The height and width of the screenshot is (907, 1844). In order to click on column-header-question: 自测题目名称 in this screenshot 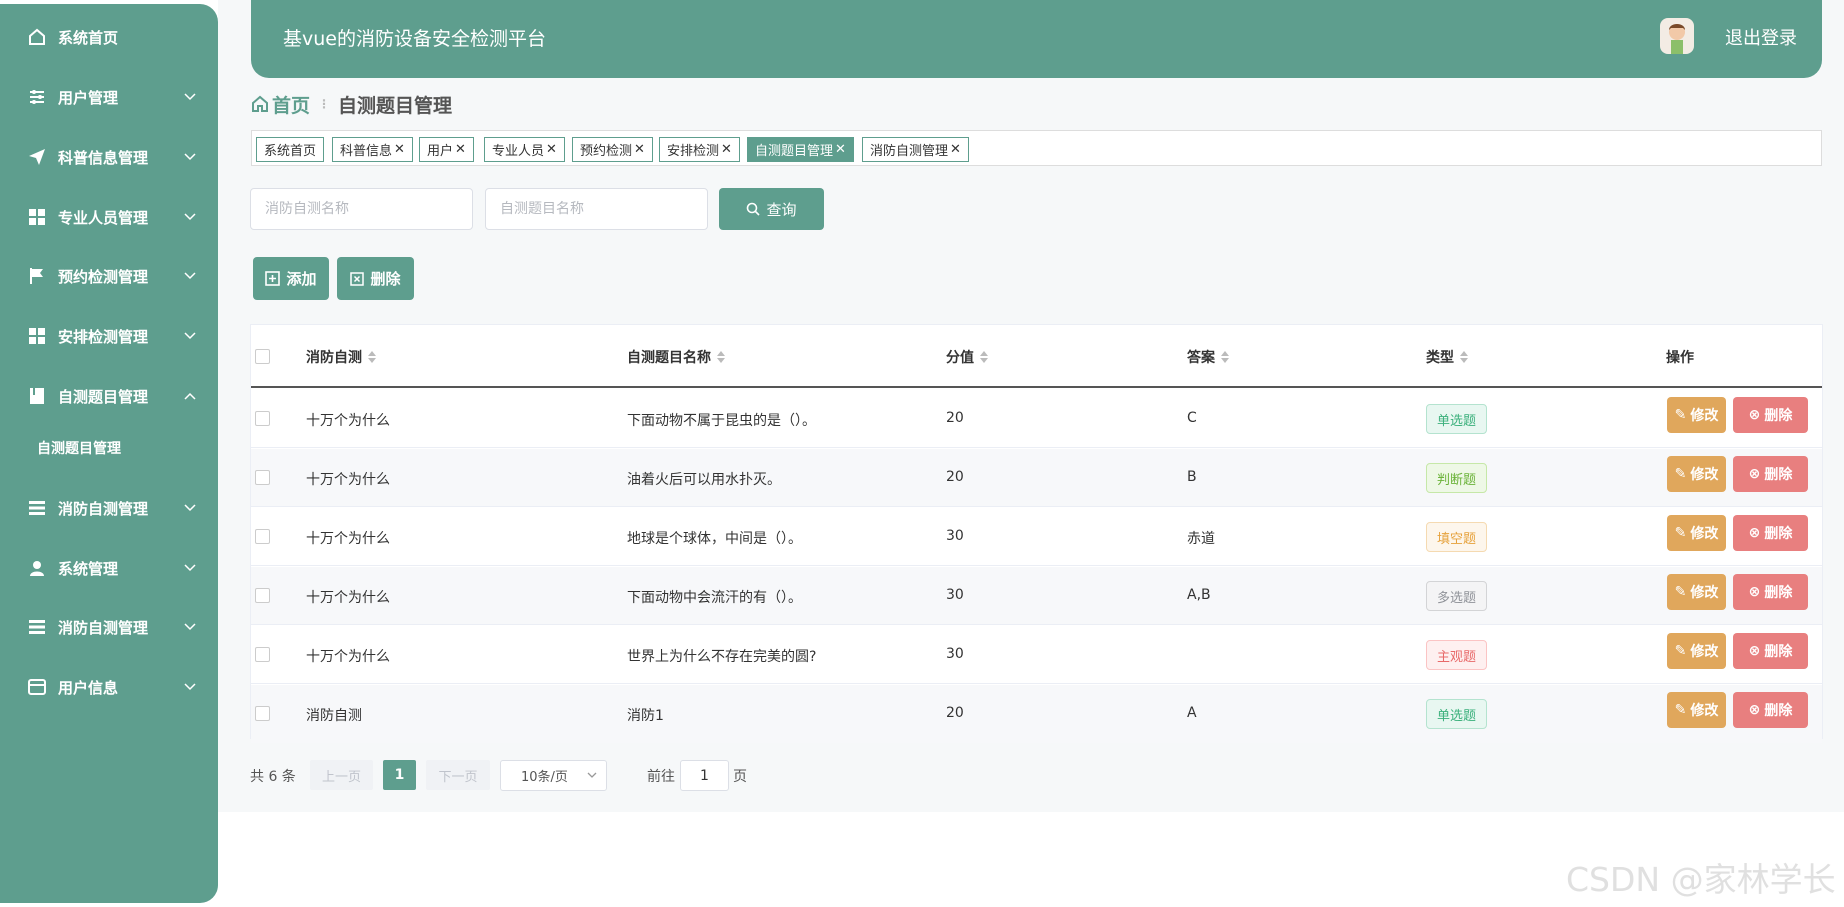, I will do `click(676, 357)`.